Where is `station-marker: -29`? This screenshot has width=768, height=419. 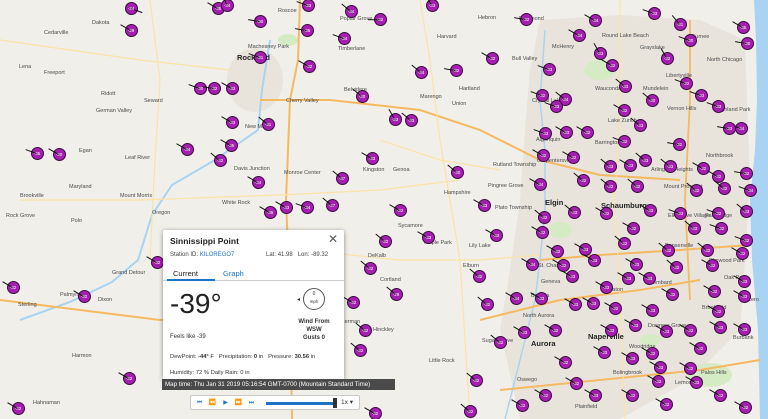
station-marker: -29 is located at coordinates (394, 293).